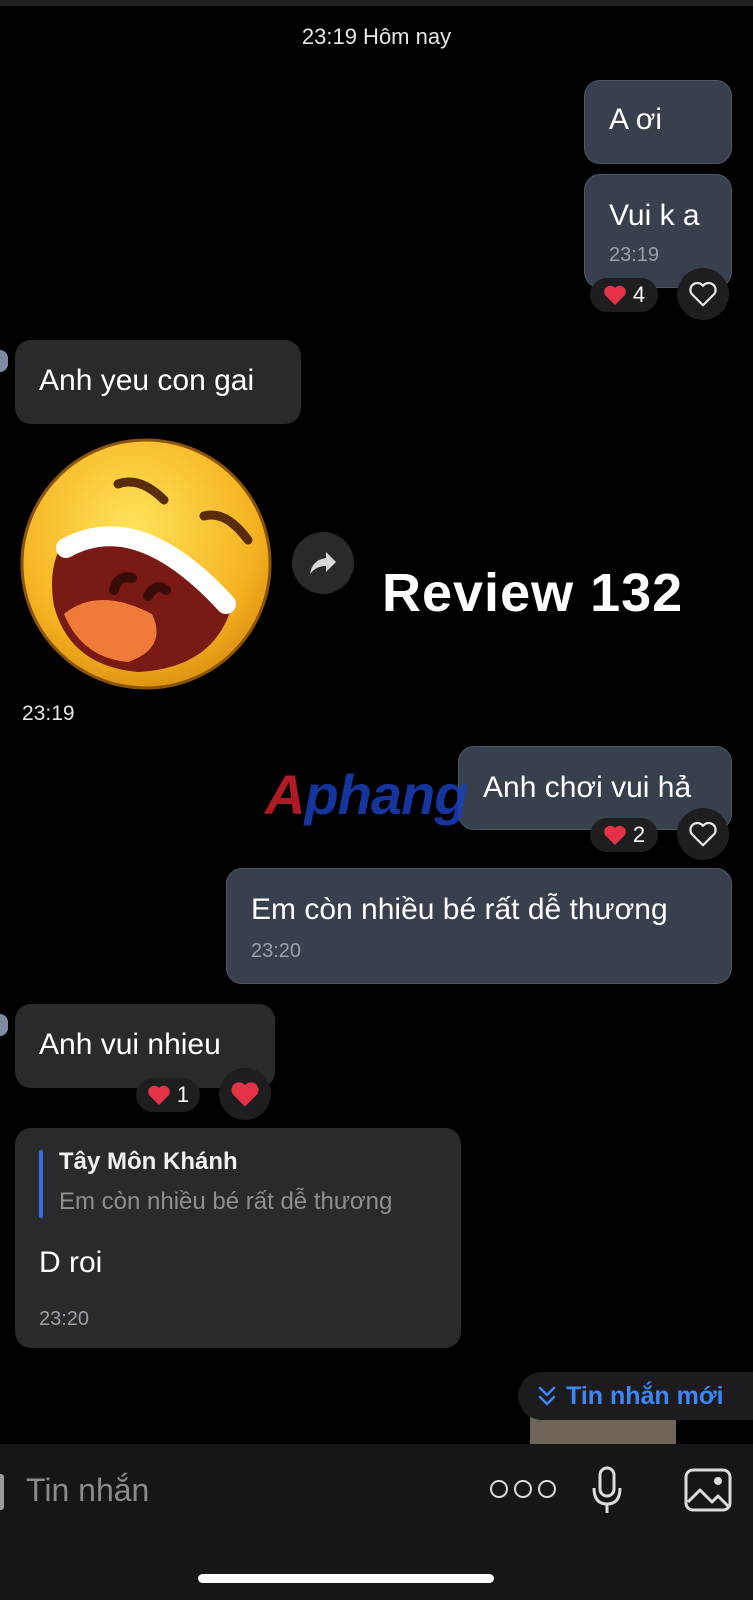 Image resolution: width=753 pixels, height=1600 pixels. Describe the element at coordinates (366, 794) in the screenshot. I see `watermark-logo: Aphang` at that location.